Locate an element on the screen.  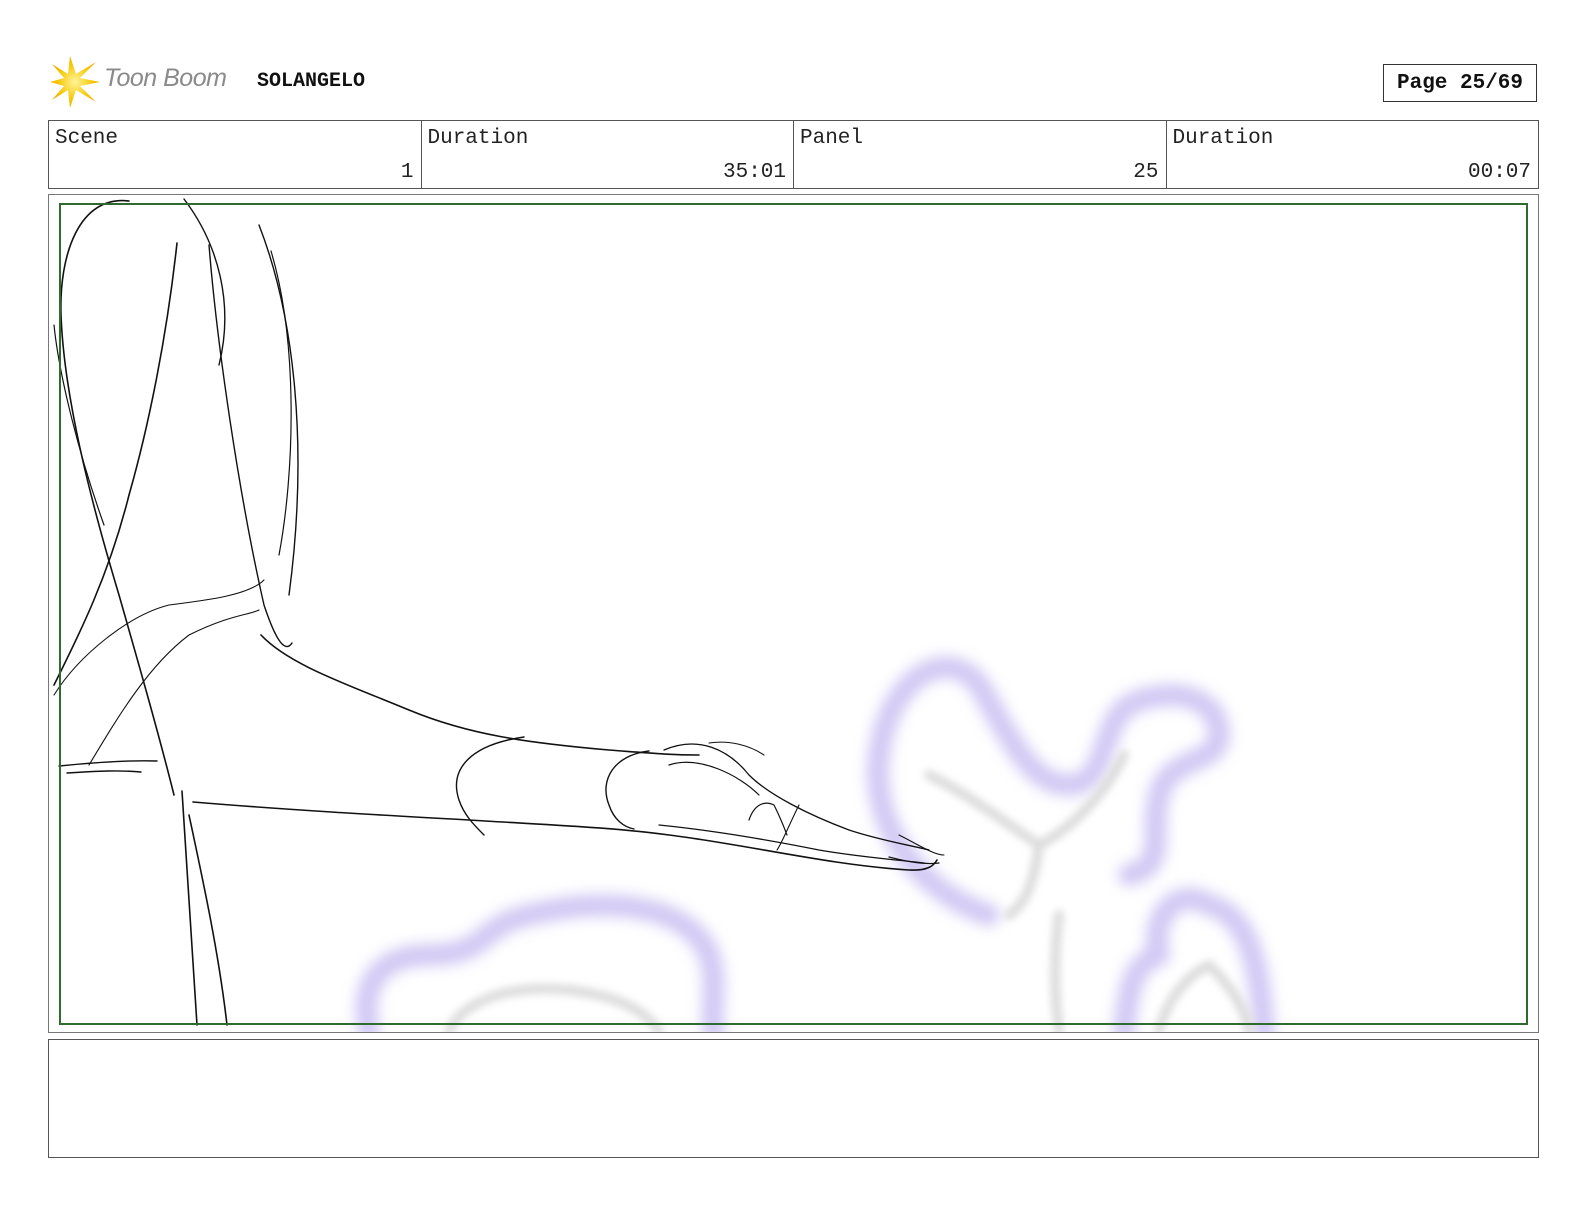
panel-value: 25 is located at coordinates (1146, 172).